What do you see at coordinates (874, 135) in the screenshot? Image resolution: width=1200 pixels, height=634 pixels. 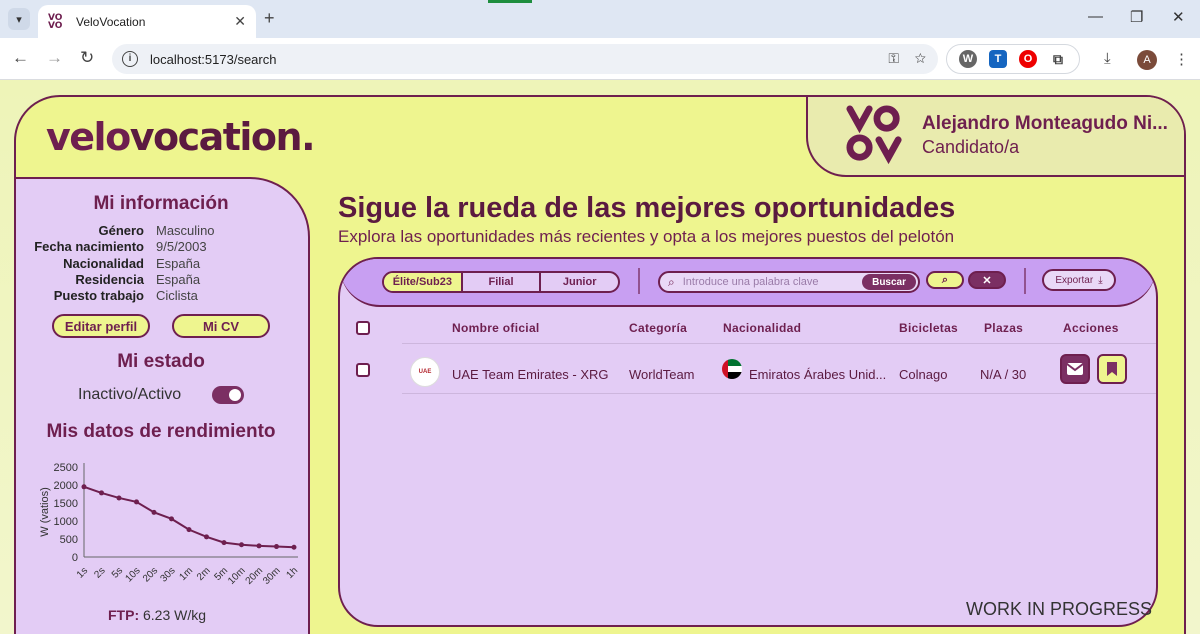 I see `brand-mark-icon` at bounding box center [874, 135].